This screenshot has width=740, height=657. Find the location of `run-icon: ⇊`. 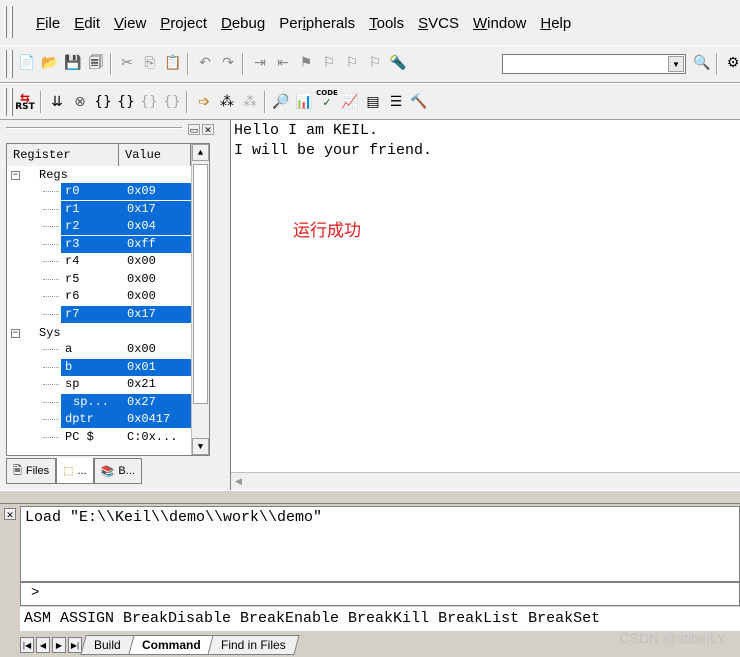

run-icon: ⇊ is located at coordinates (57, 102).